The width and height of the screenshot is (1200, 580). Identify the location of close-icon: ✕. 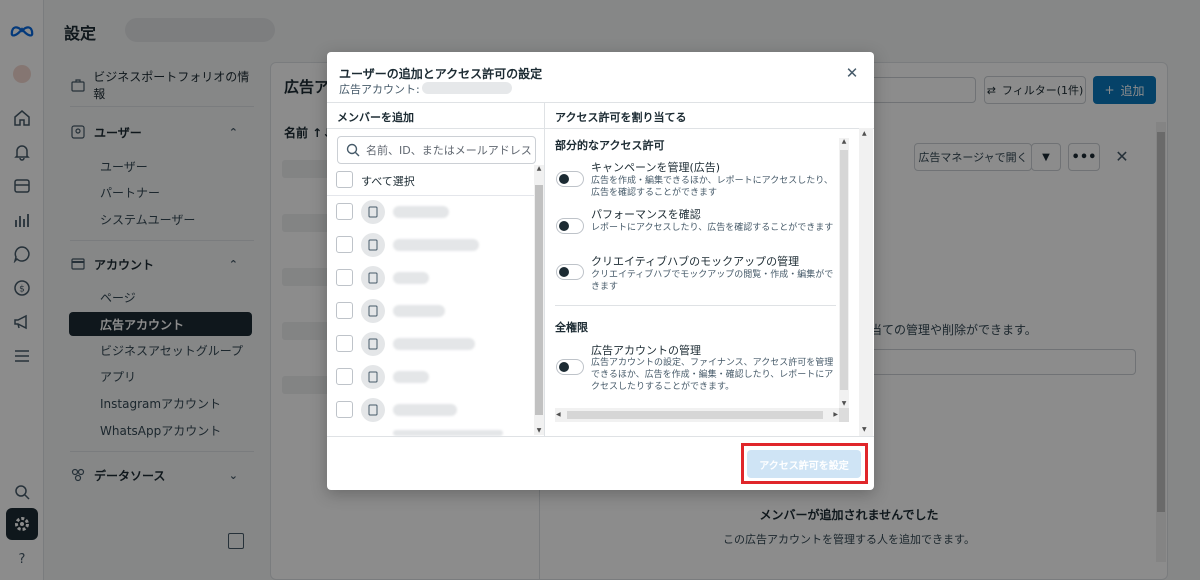
(852, 73).